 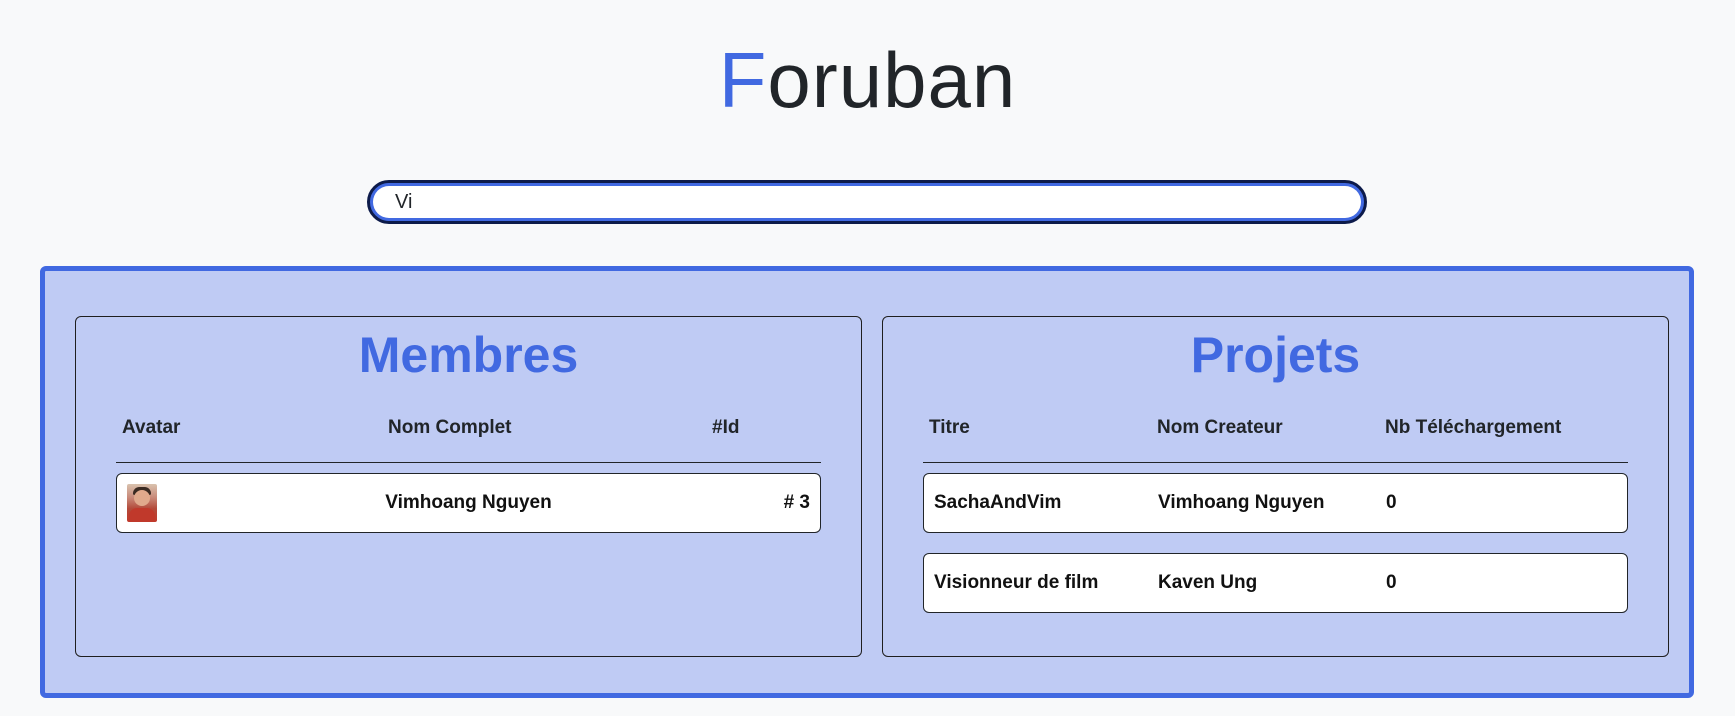 What do you see at coordinates (998, 502) in the screenshot?
I see `project-title: SachaAndVim` at bounding box center [998, 502].